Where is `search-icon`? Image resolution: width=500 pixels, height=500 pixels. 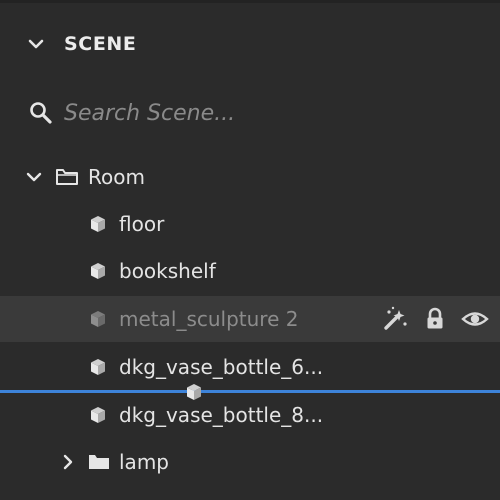 search-icon is located at coordinates (41, 113).